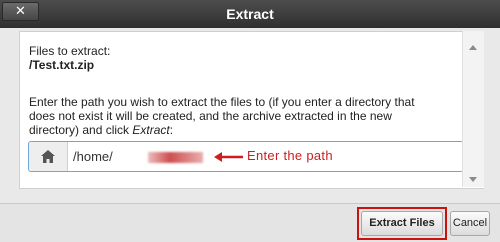 Image resolution: width=500 pixels, height=242 pixels. I want to click on instruction-extract-emphasis: Extract, so click(151, 130).